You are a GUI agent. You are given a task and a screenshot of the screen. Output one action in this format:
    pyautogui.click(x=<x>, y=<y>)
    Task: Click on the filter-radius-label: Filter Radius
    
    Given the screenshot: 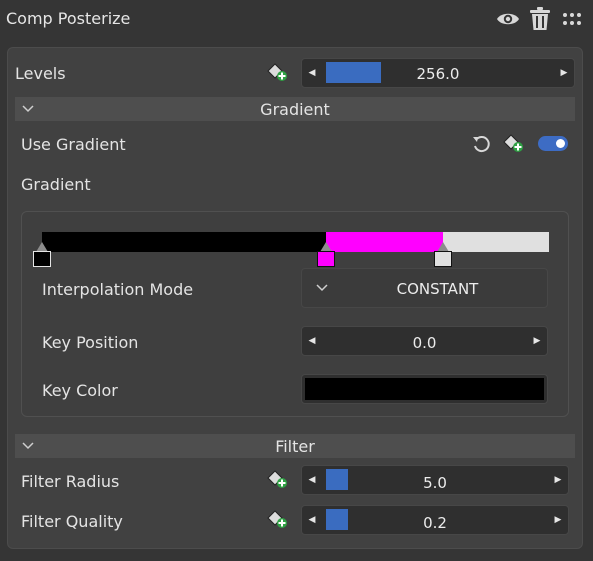 What is the action you would take?
    pyautogui.click(x=70, y=481)
    